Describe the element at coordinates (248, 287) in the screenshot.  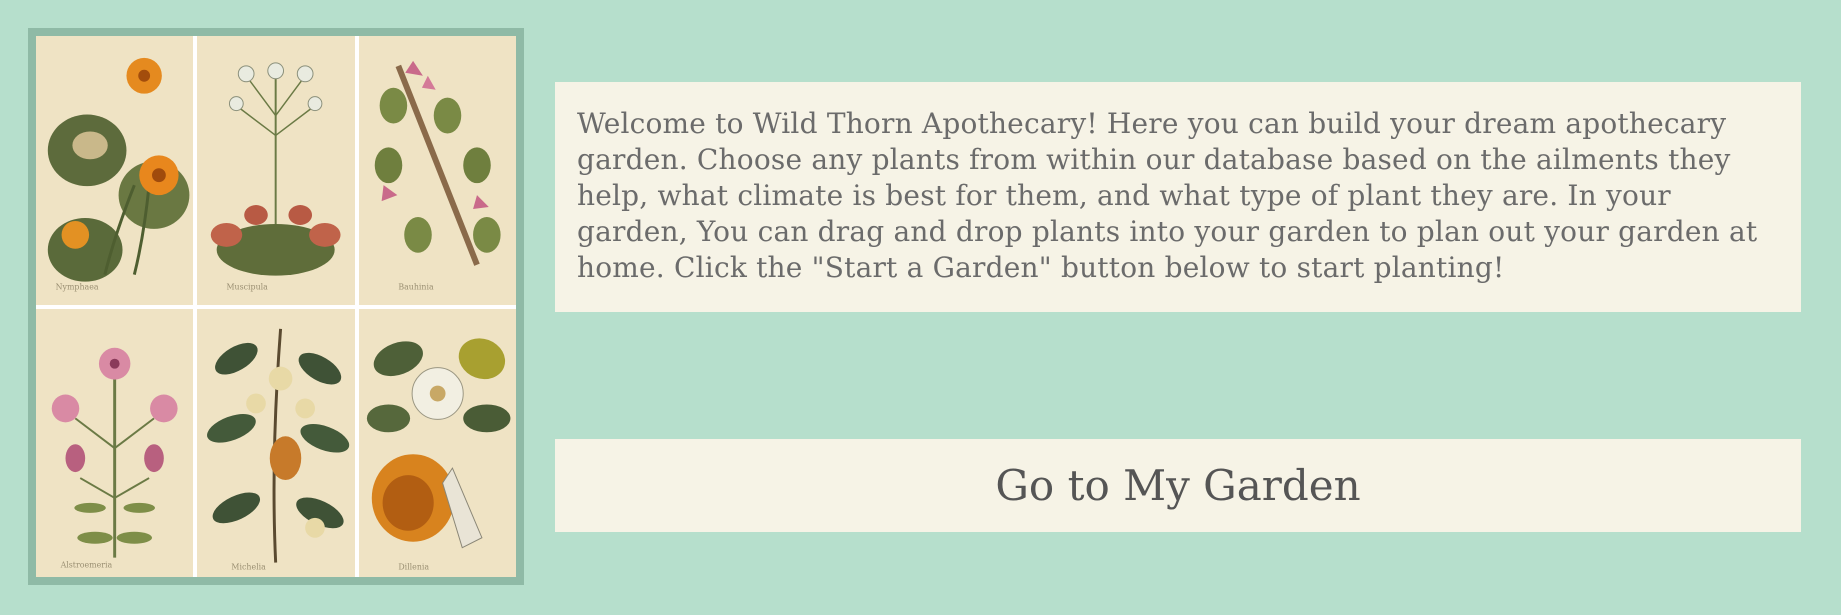
I see `svg-text: Muscipula` at that location.